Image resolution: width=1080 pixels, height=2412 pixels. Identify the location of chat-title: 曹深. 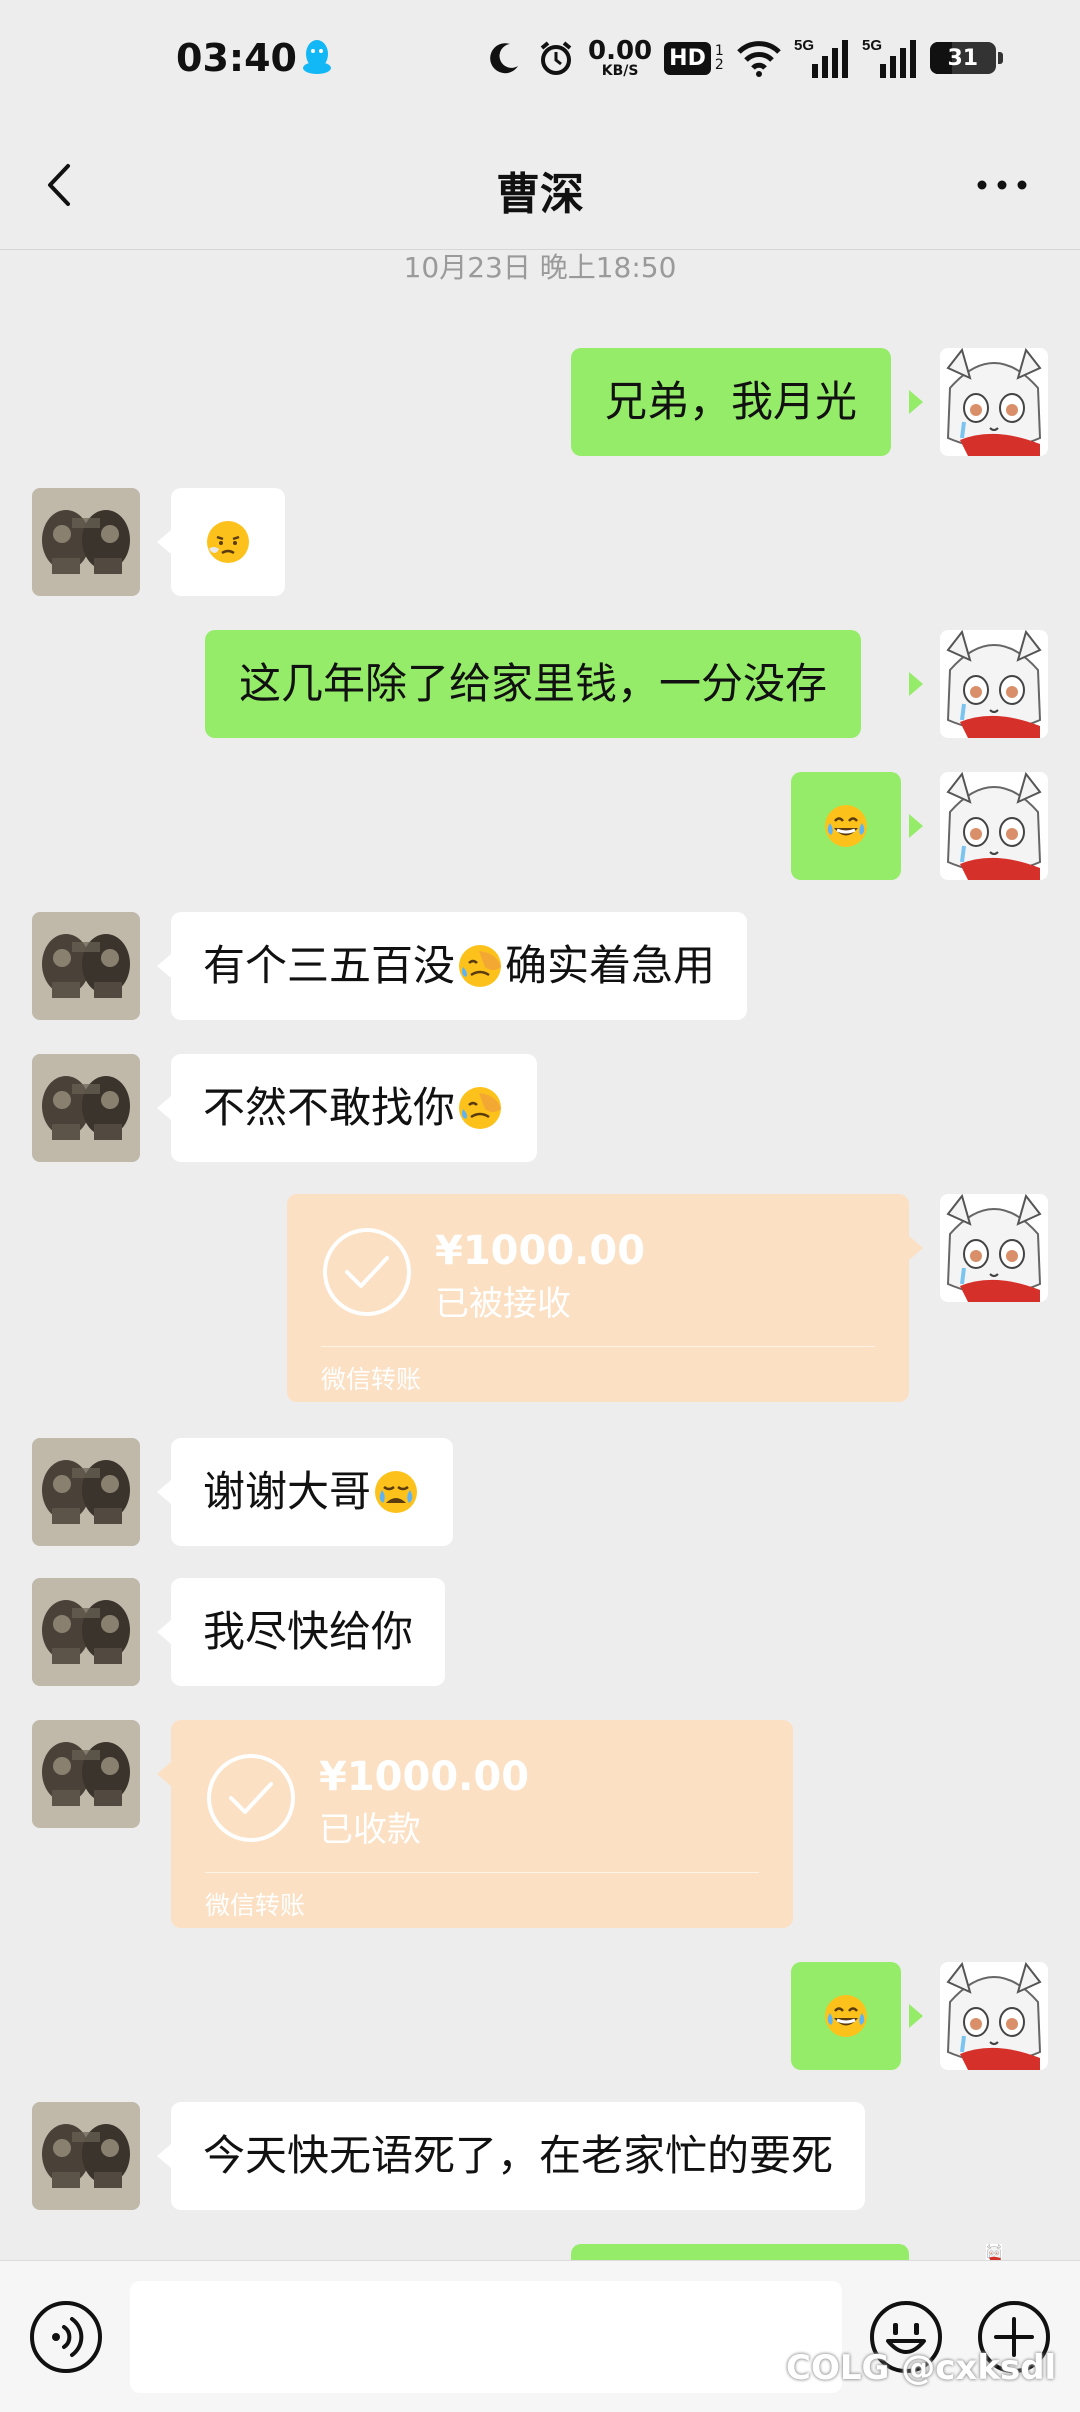
(540, 194).